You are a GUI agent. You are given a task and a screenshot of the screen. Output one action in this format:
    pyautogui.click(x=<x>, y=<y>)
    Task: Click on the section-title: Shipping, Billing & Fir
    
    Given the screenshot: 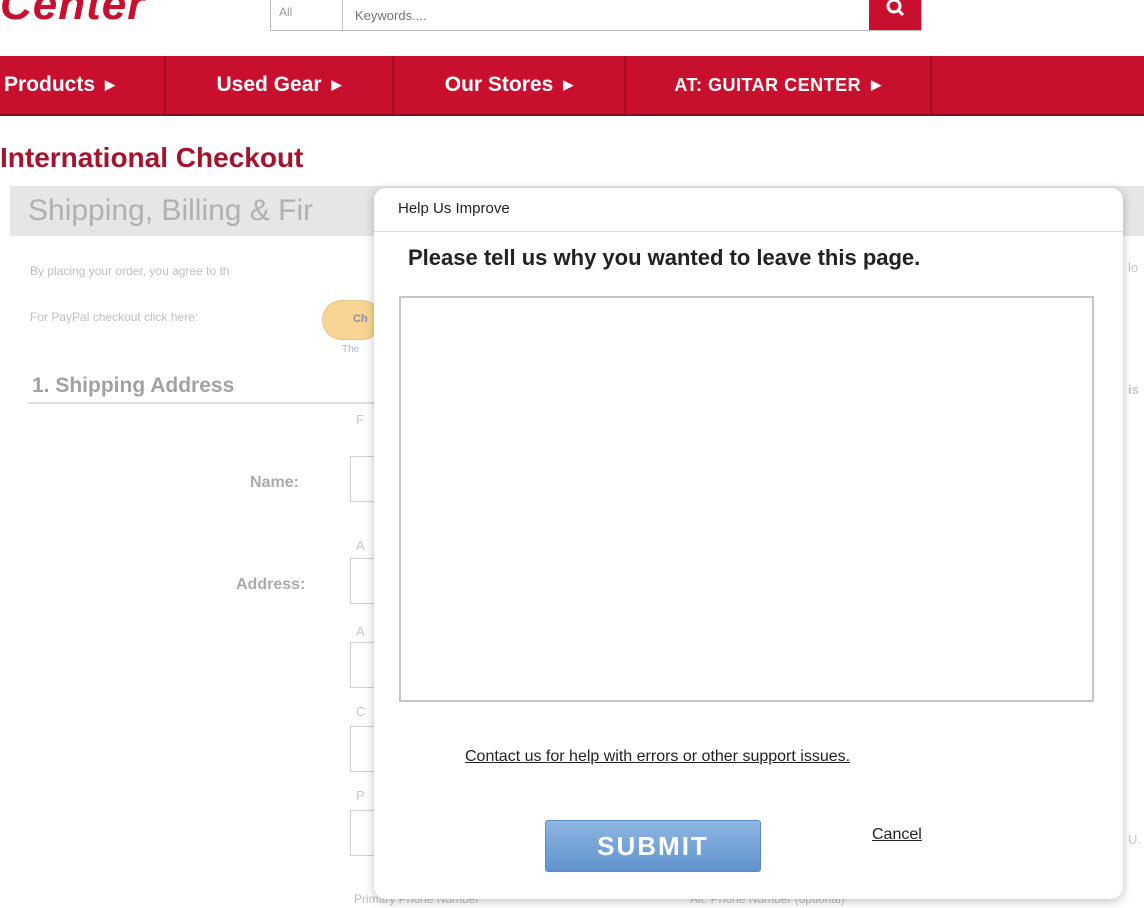 What is the action you would take?
    pyautogui.click(x=171, y=210)
    